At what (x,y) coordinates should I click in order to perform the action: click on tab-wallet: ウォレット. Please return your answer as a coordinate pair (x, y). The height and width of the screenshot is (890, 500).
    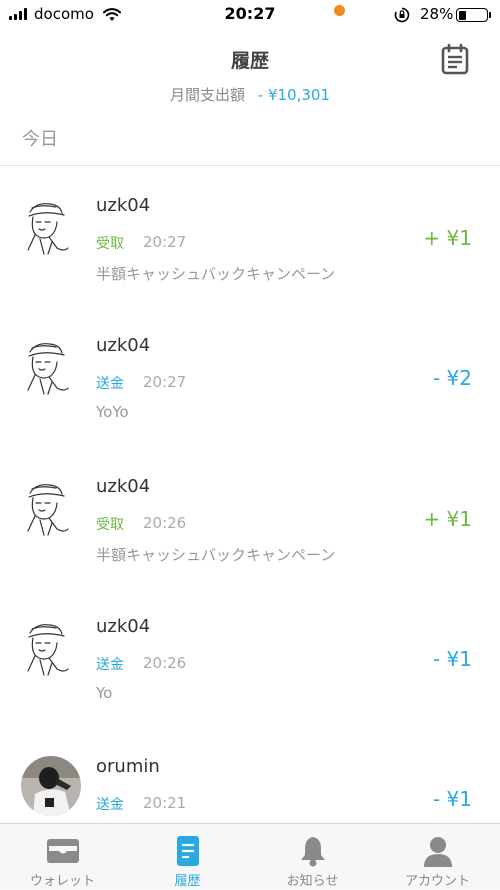
    Looking at the image, I should click on (62, 857).